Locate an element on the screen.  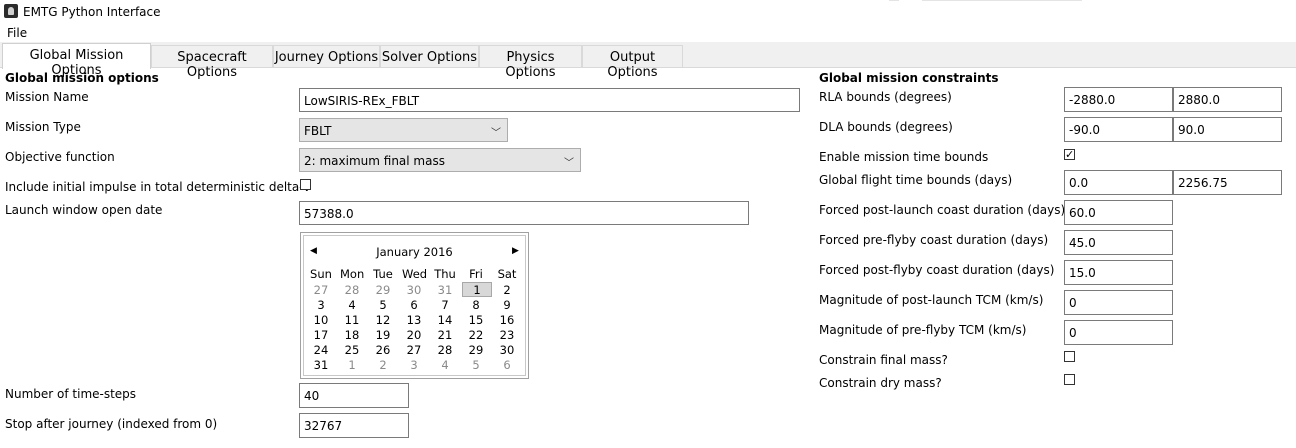
mission-name-label: Mission Name is located at coordinates (47, 97).